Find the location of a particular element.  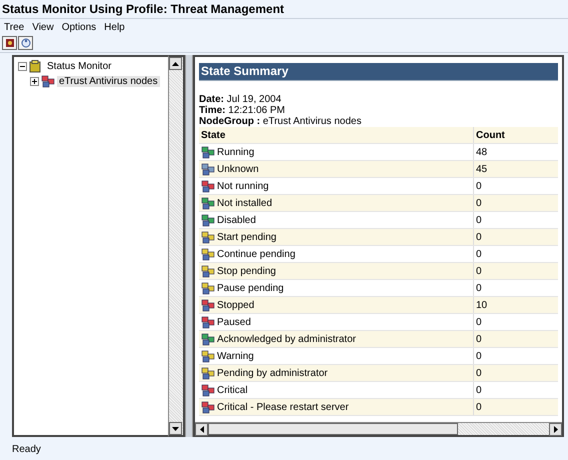

state-label: Stop pending is located at coordinates (246, 271).